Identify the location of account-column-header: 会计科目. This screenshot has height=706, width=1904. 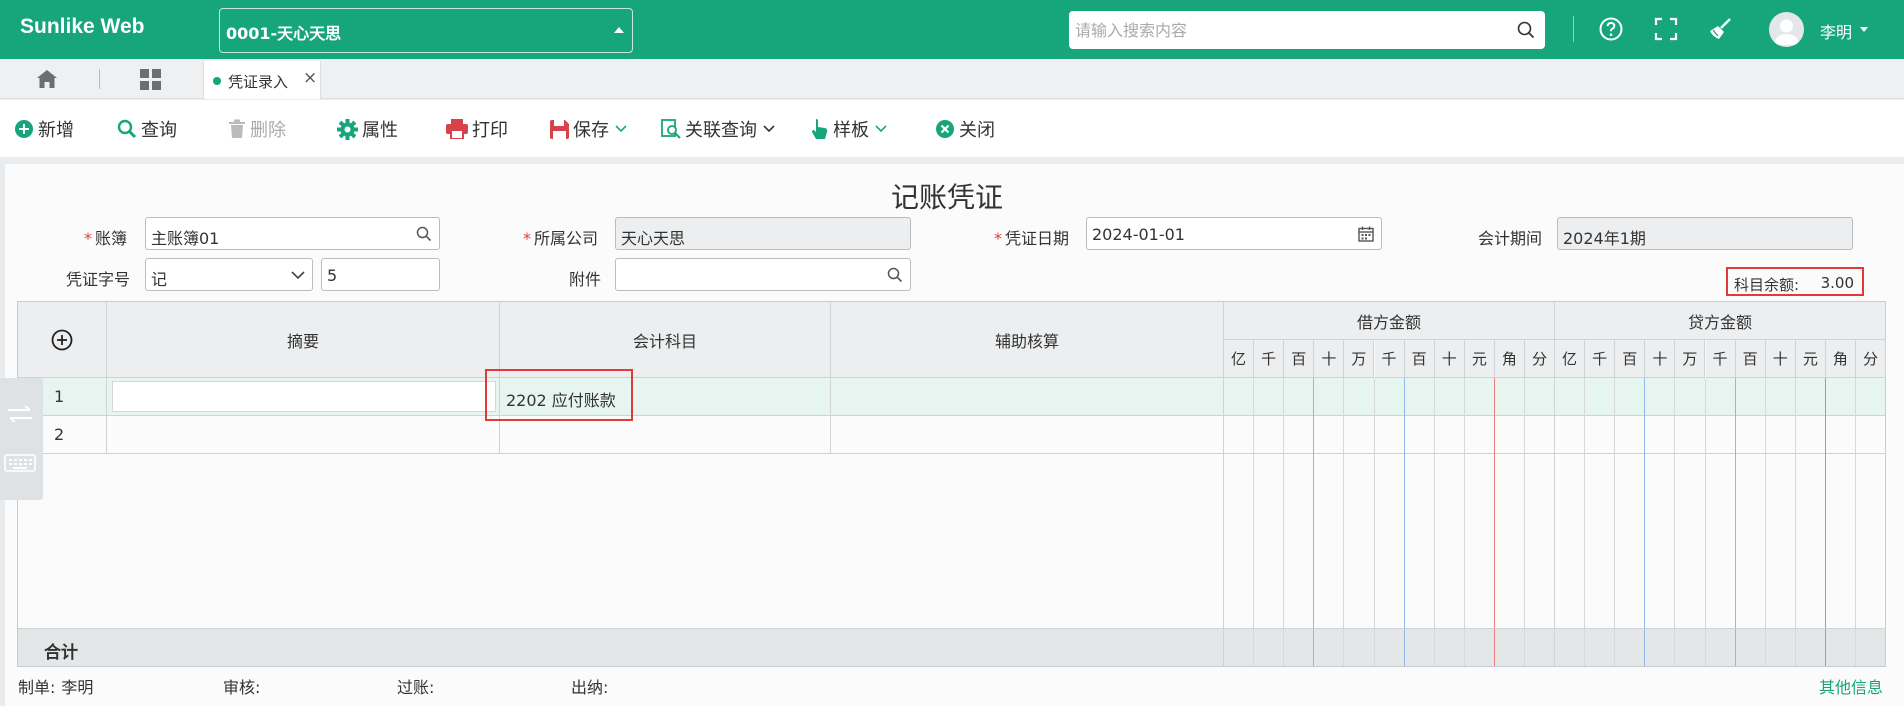
(665, 340).